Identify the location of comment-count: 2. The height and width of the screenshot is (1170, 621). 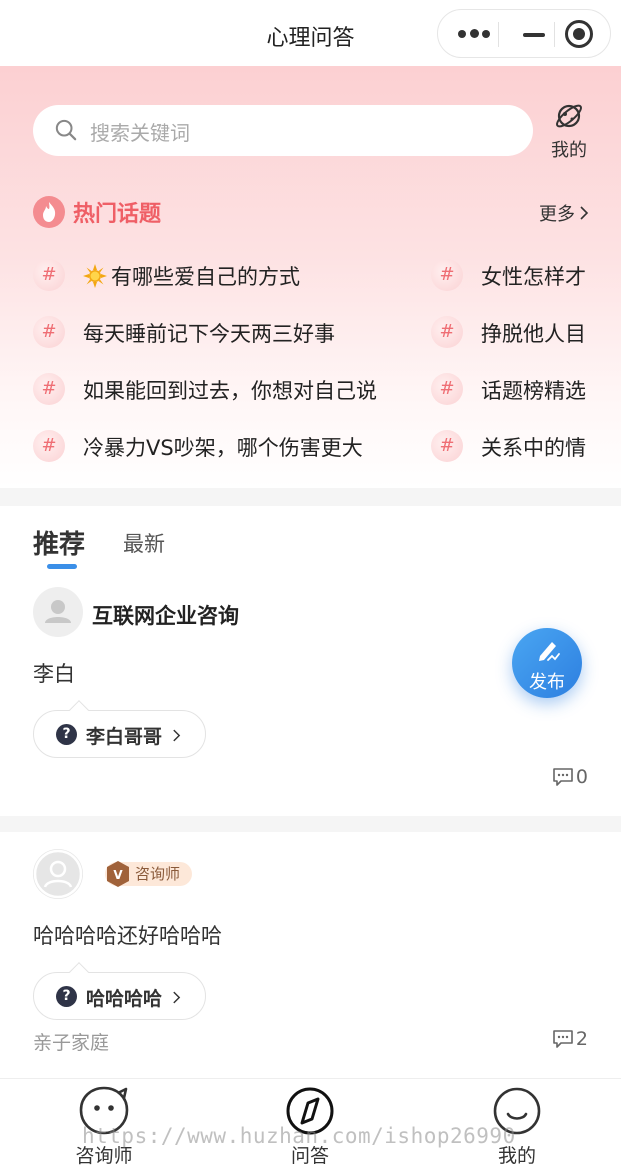
(570, 1039).